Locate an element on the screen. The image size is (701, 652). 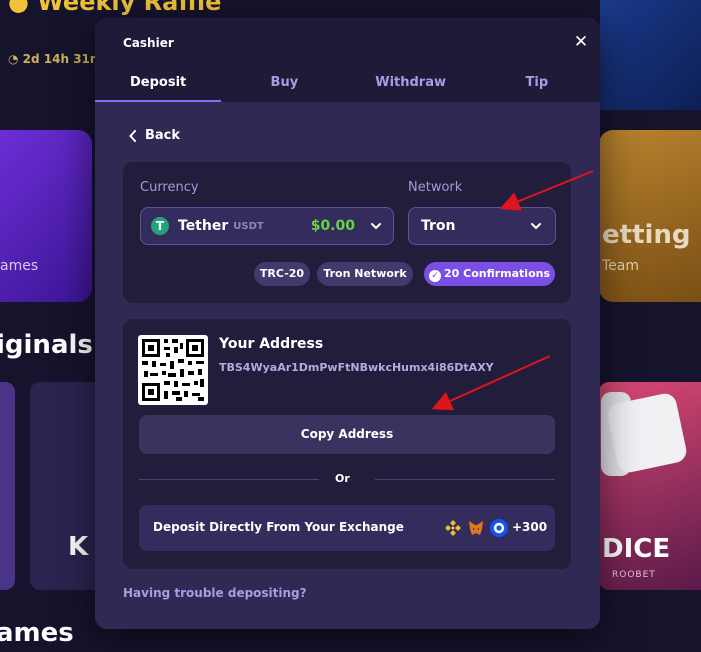
qr-code-icon is located at coordinates (173, 370).